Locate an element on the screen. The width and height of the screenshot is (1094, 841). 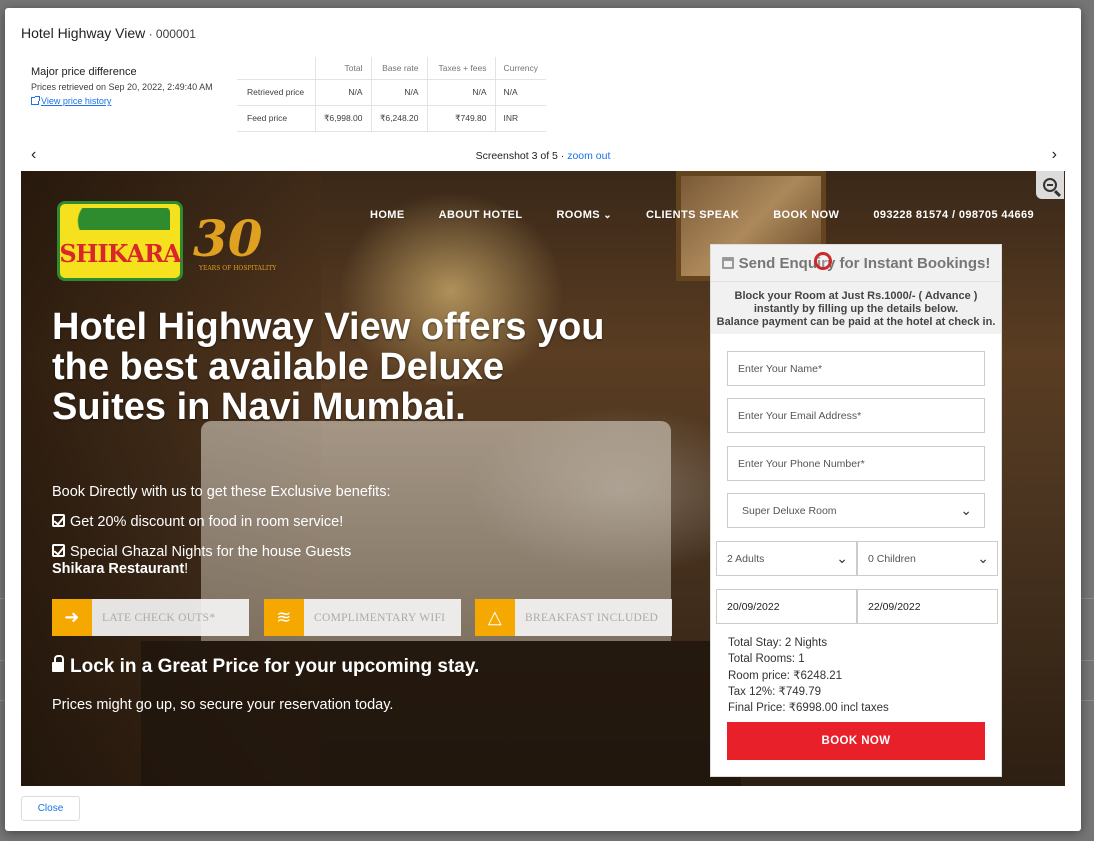
column-header: Currency is located at coordinates (520, 68).